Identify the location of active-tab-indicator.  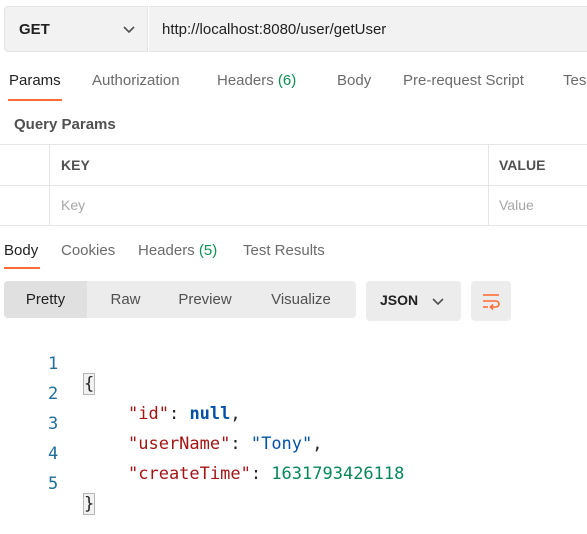
(35, 100).